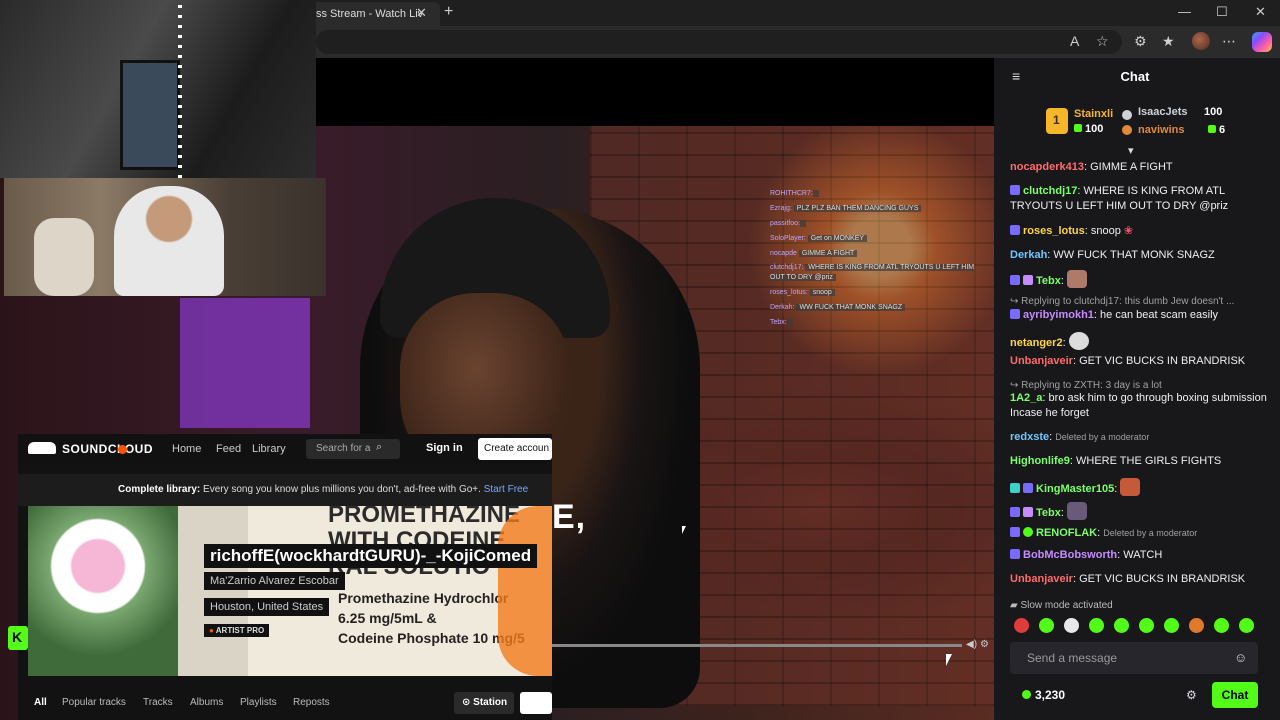  Describe the element at coordinates (269, 449) in the screenshot. I see `sc-nav-library: Library` at that location.